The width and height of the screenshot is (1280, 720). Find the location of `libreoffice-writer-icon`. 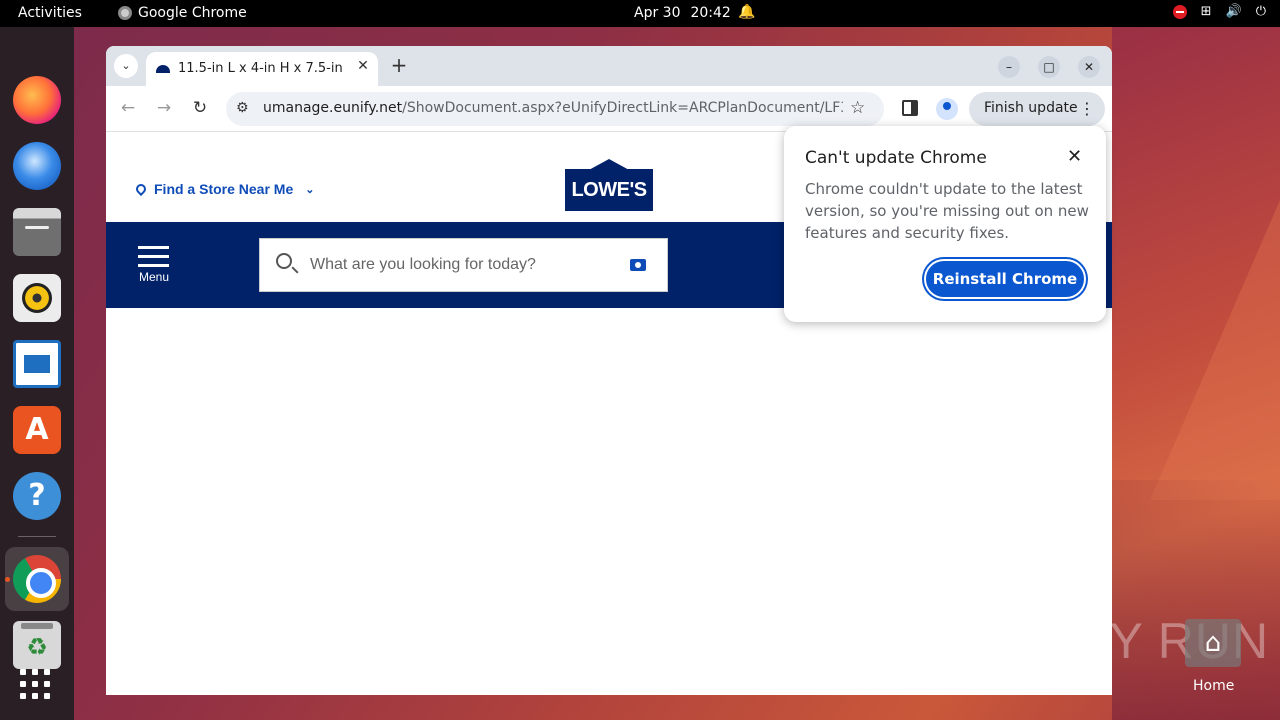

libreoffice-writer-icon is located at coordinates (37, 364).